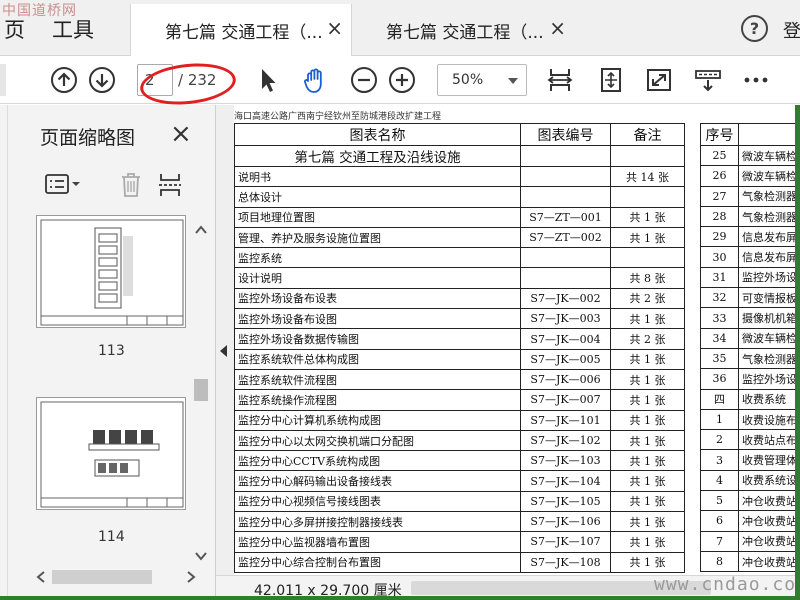  Describe the element at coordinates (170, 187) in the screenshot. I see `extract-pages-icon` at that location.